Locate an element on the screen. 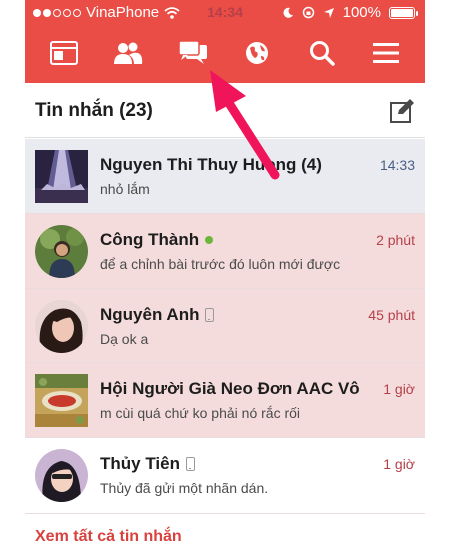  friends-icon is located at coordinates (128, 53).